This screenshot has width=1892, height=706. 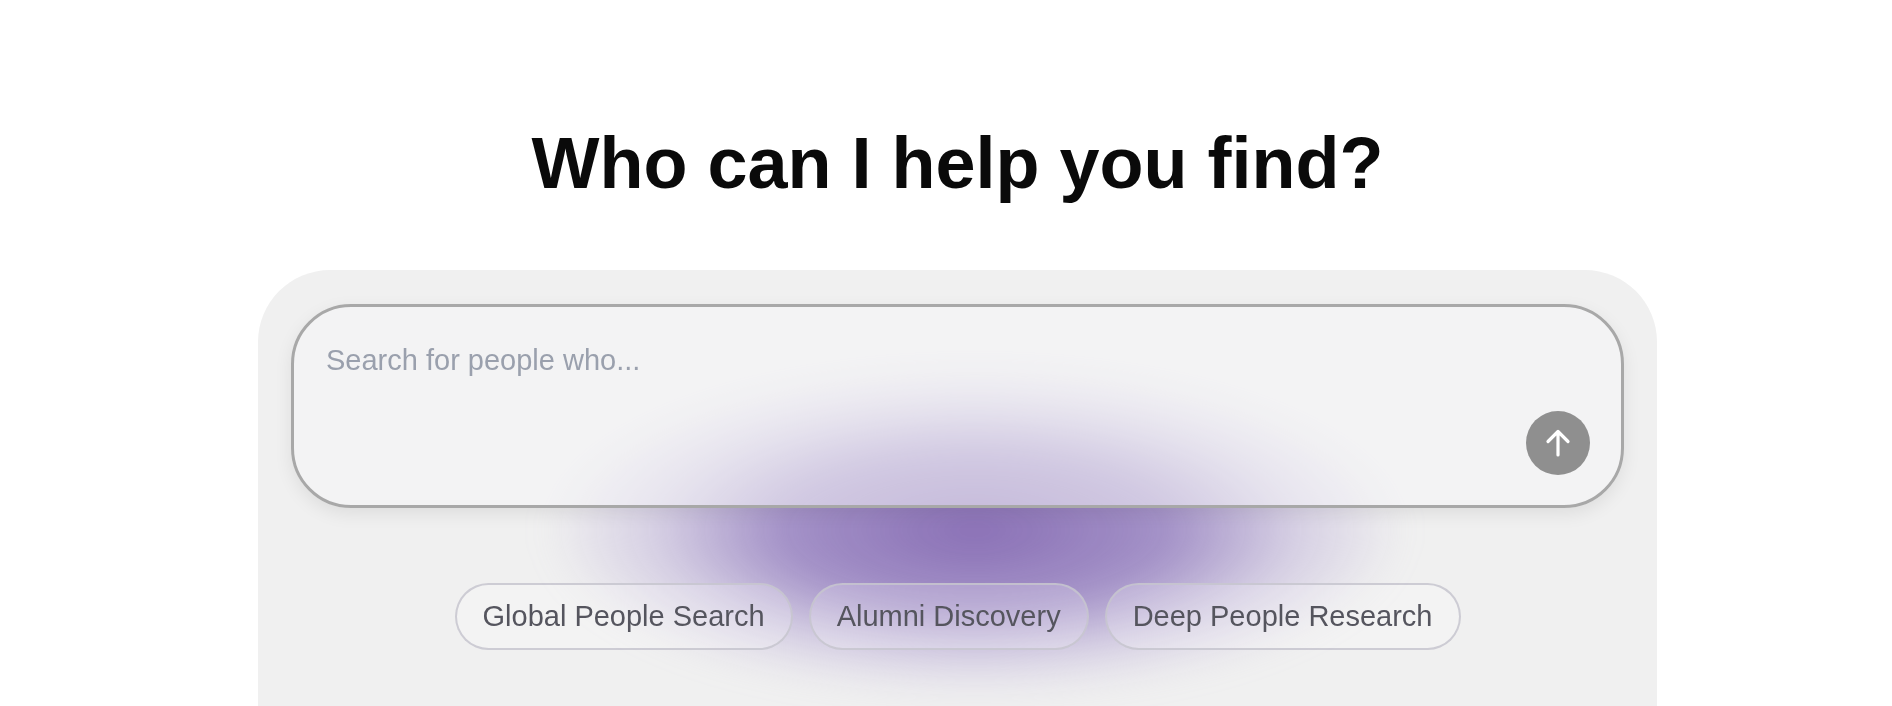 I want to click on page-heading: Who can I help you find?, so click(x=957, y=163).